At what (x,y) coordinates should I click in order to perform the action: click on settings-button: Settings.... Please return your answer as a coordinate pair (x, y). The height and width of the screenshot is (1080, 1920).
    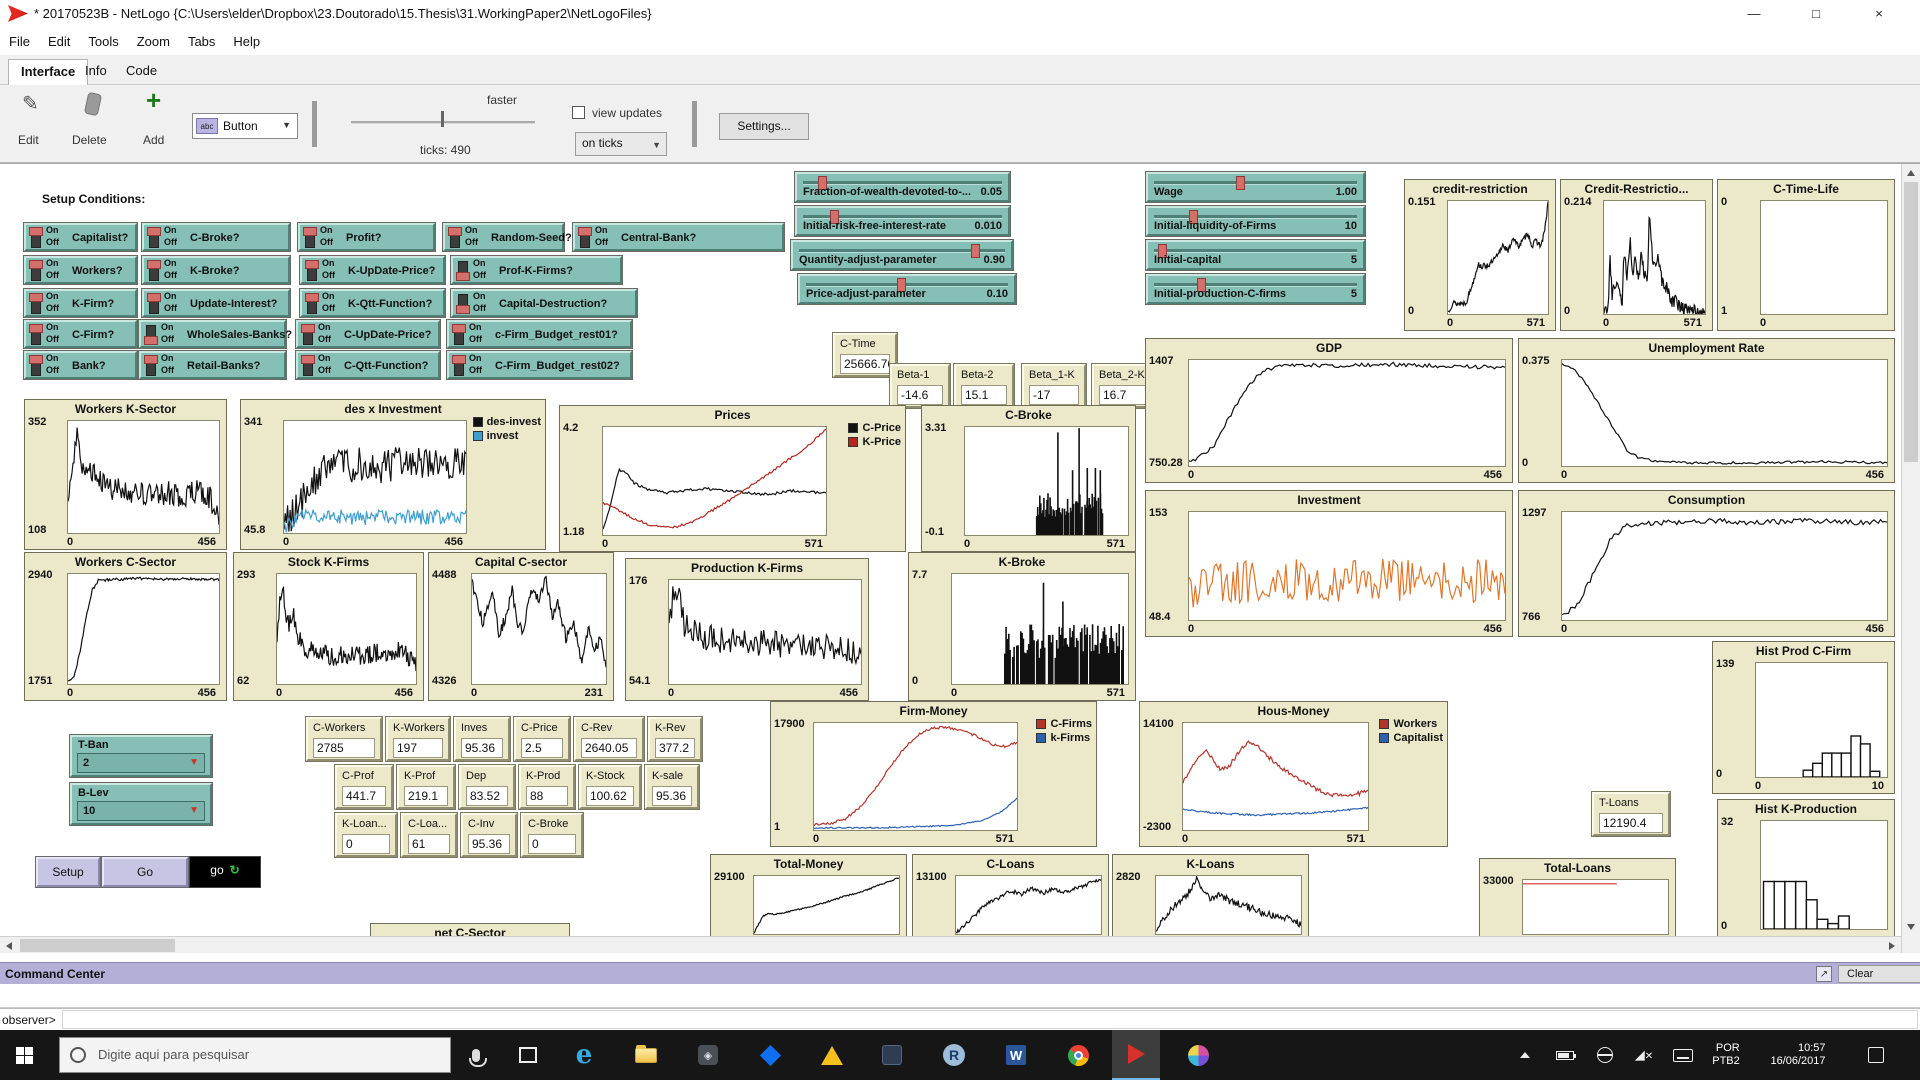
    Looking at the image, I should click on (764, 126).